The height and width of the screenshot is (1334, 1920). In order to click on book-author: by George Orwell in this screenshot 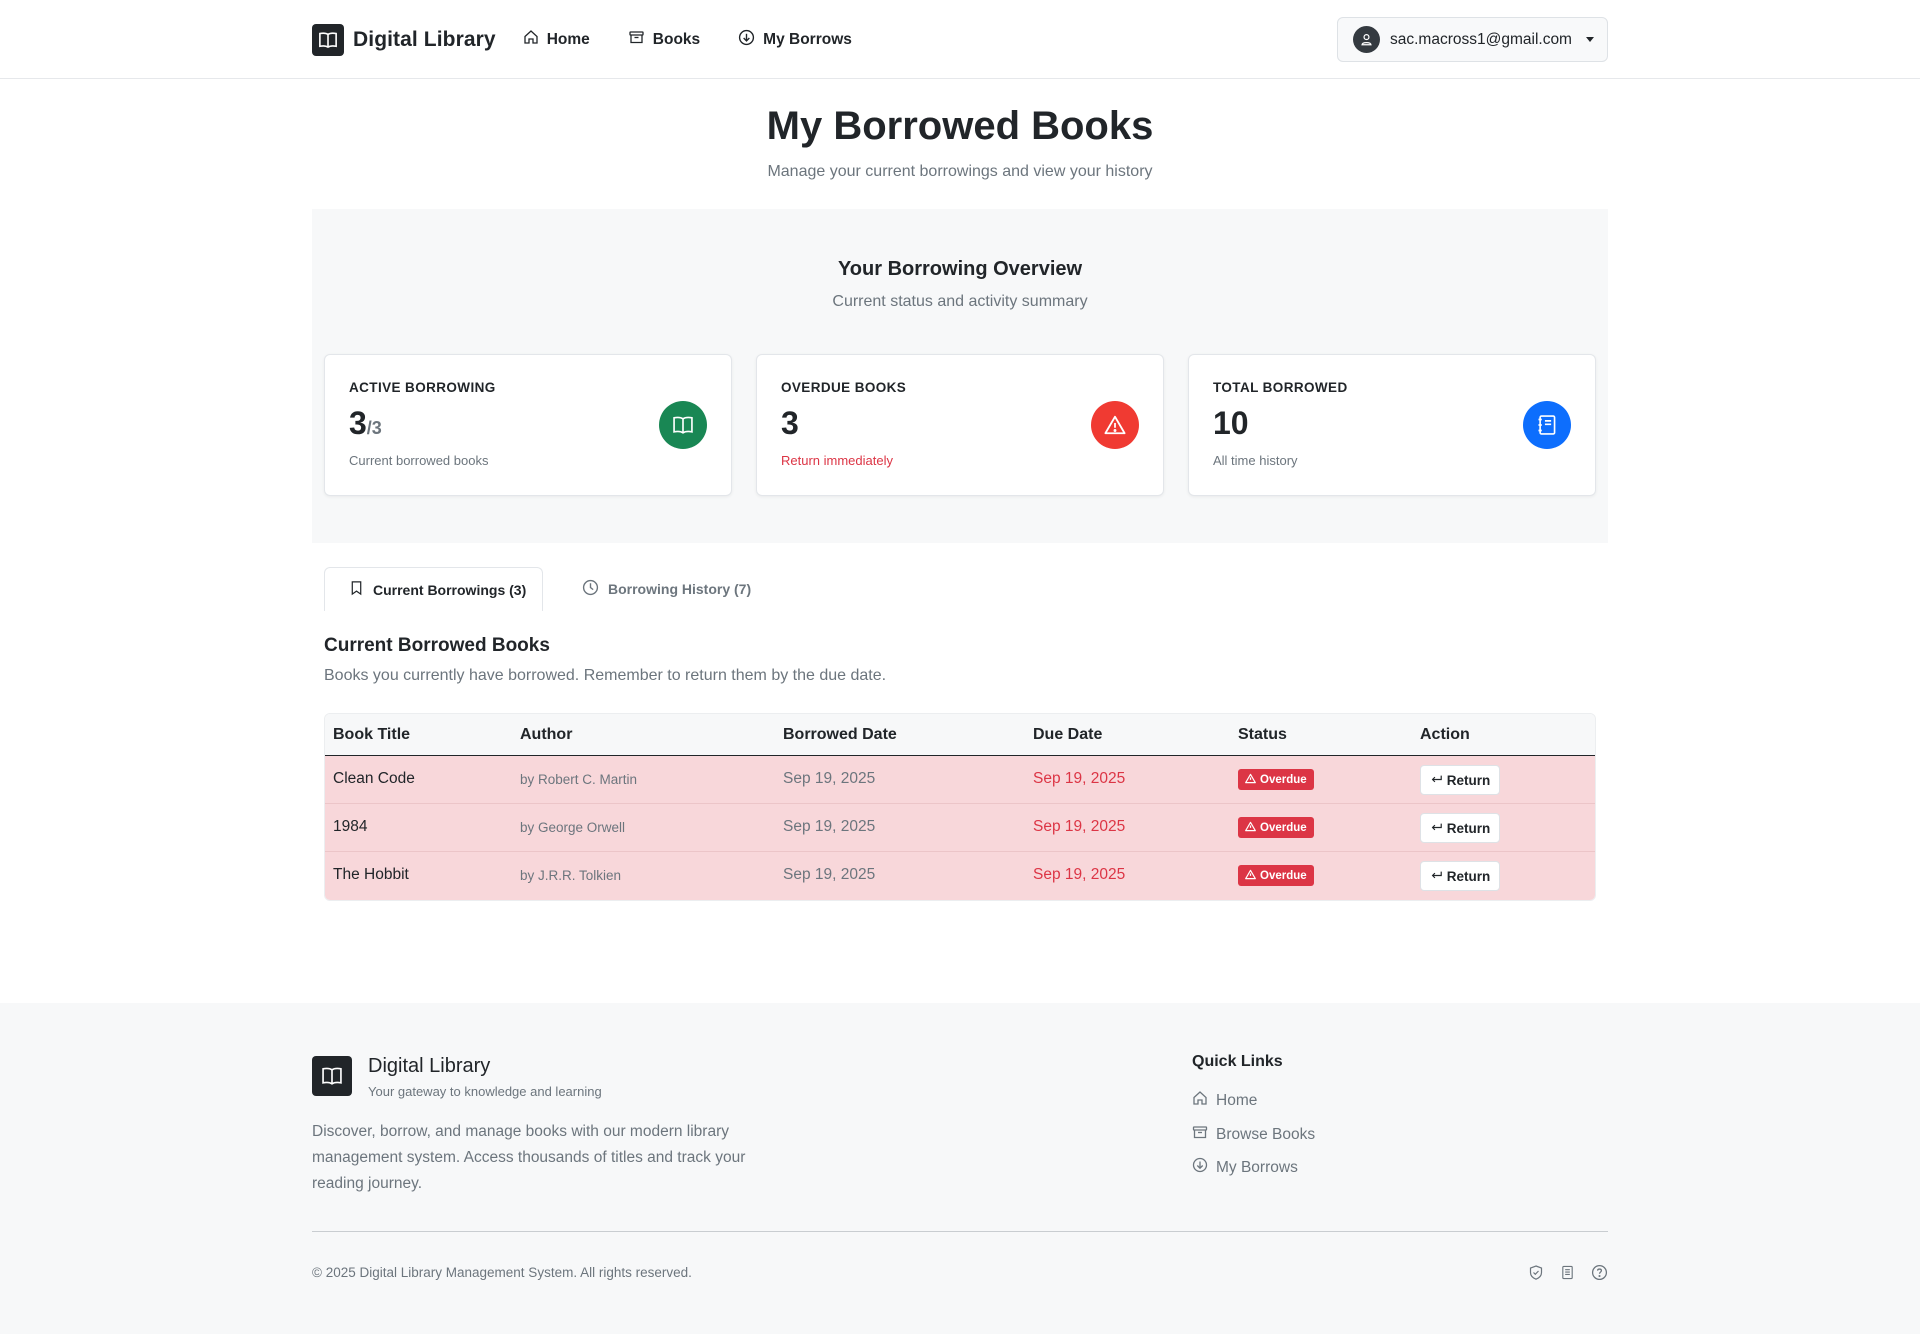, I will do `click(573, 827)`.